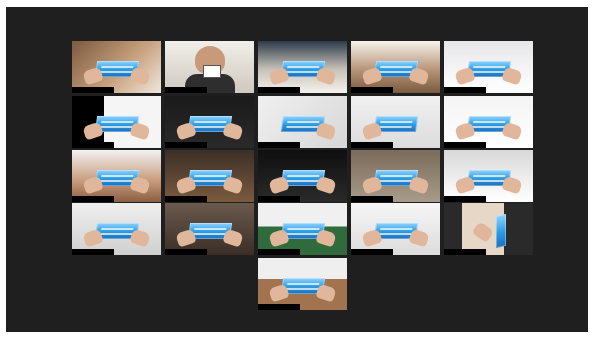 The width and height of the screenshot is (593, 338). I want to click on participant-tile-active-speaker, so click(209, 67).